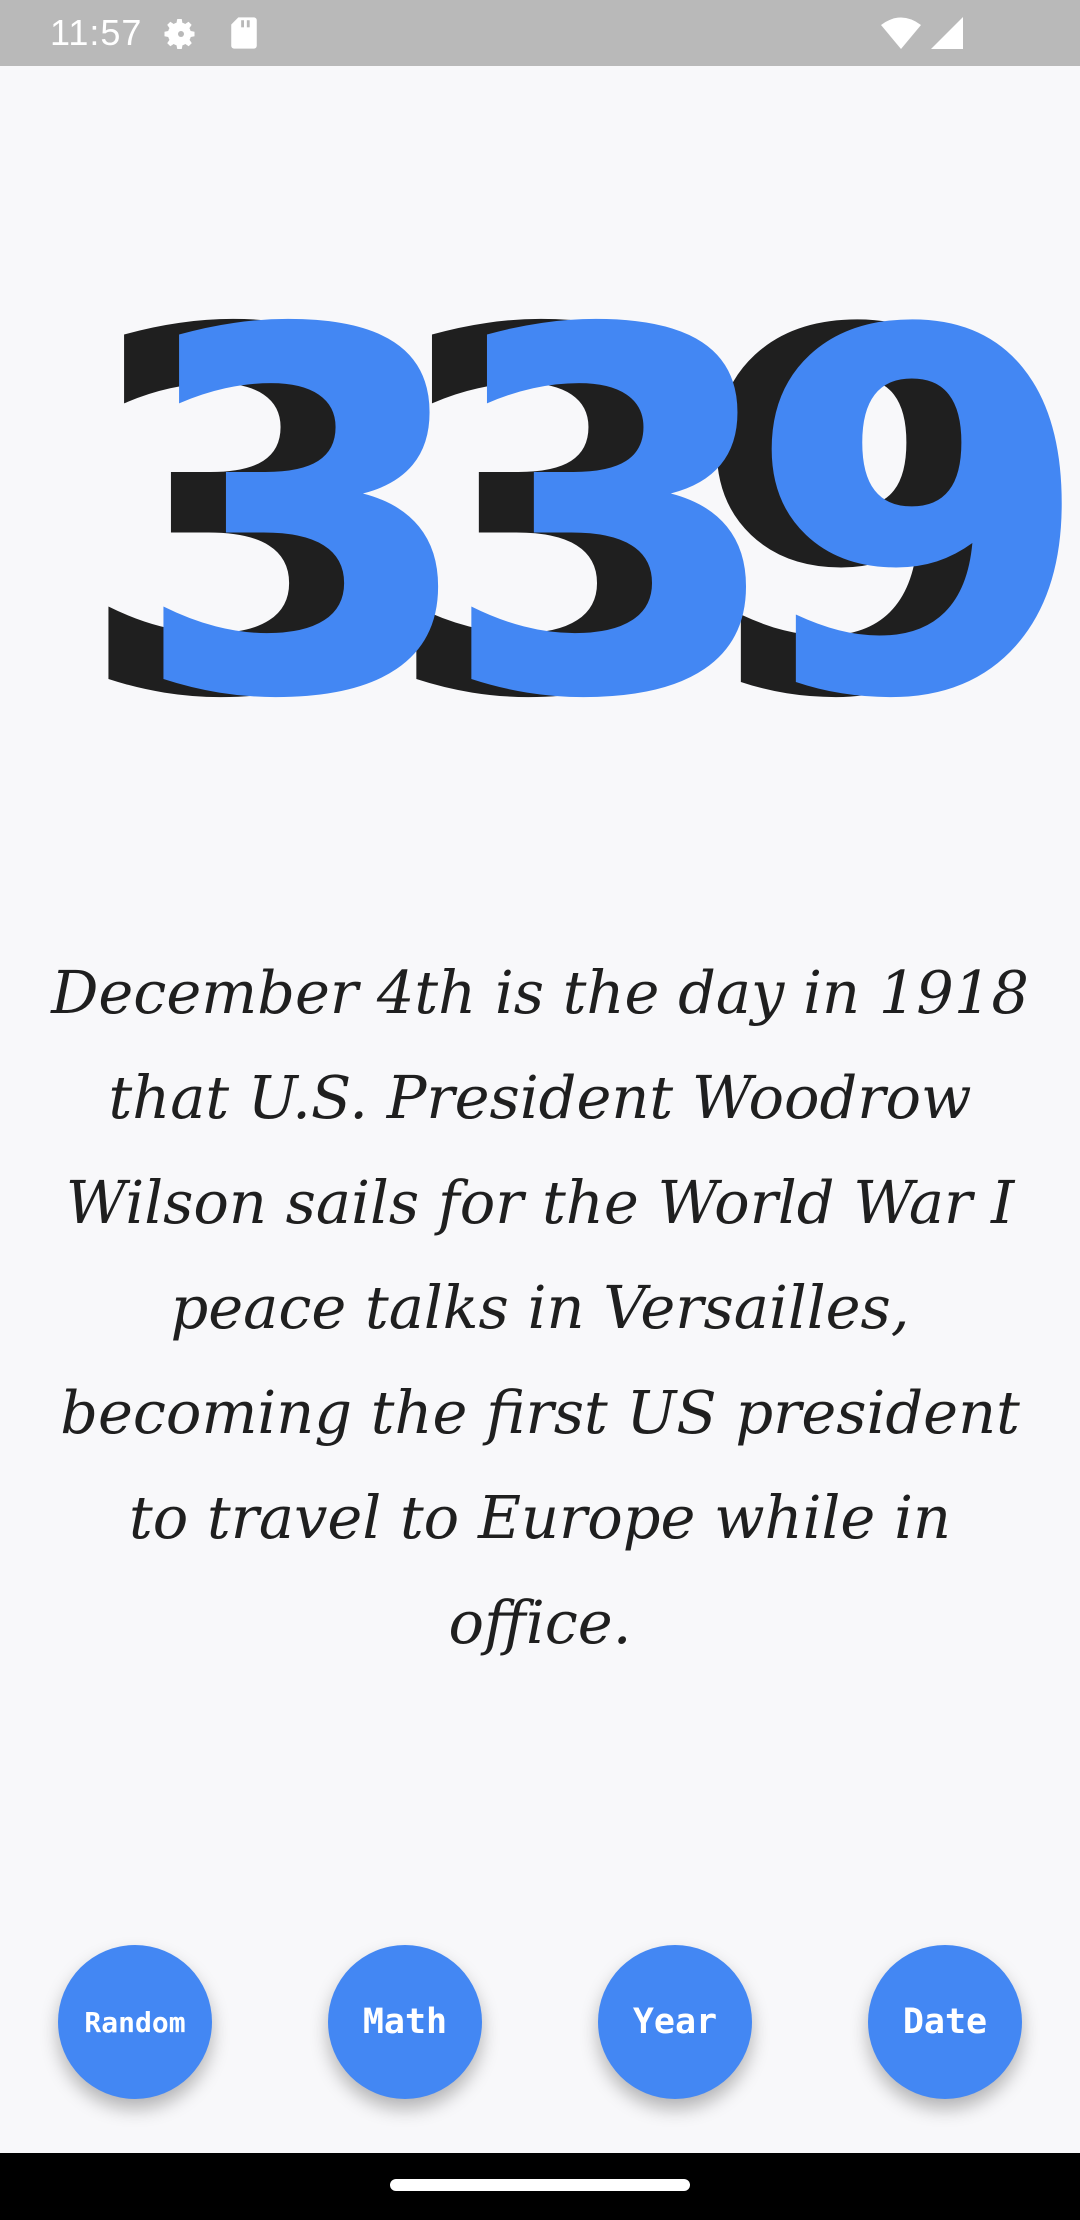  I want to click on date-button: Date, so click(945, 2022).